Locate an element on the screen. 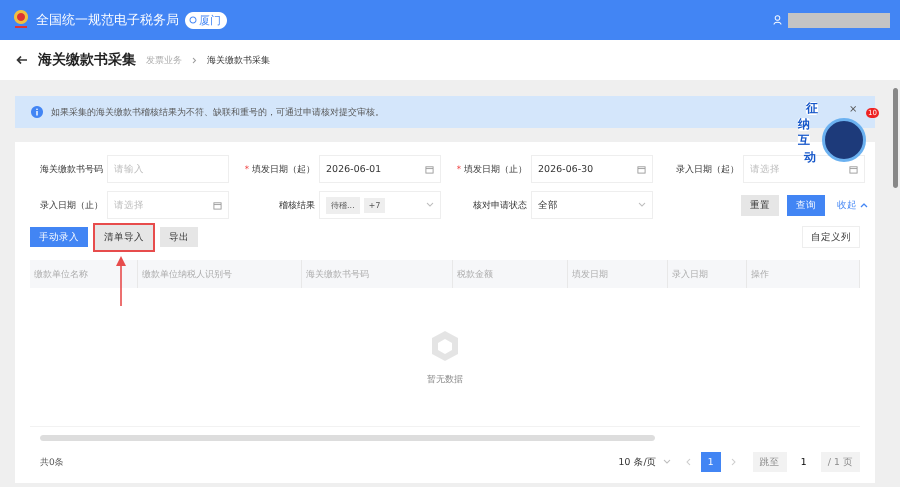 The height and width of the screenshot is (487, 900). field-label: 录入日期（止） is located at coordinates (71, 206).